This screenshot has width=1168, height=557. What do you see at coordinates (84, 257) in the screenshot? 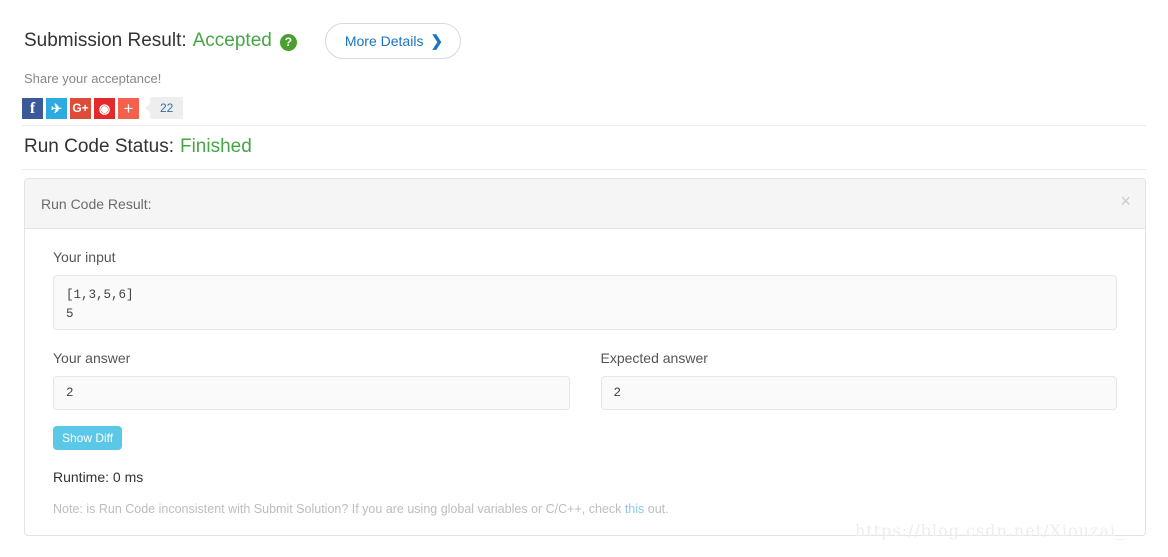
I see `your-input-label: Your input` at bounding box center [84, 257].